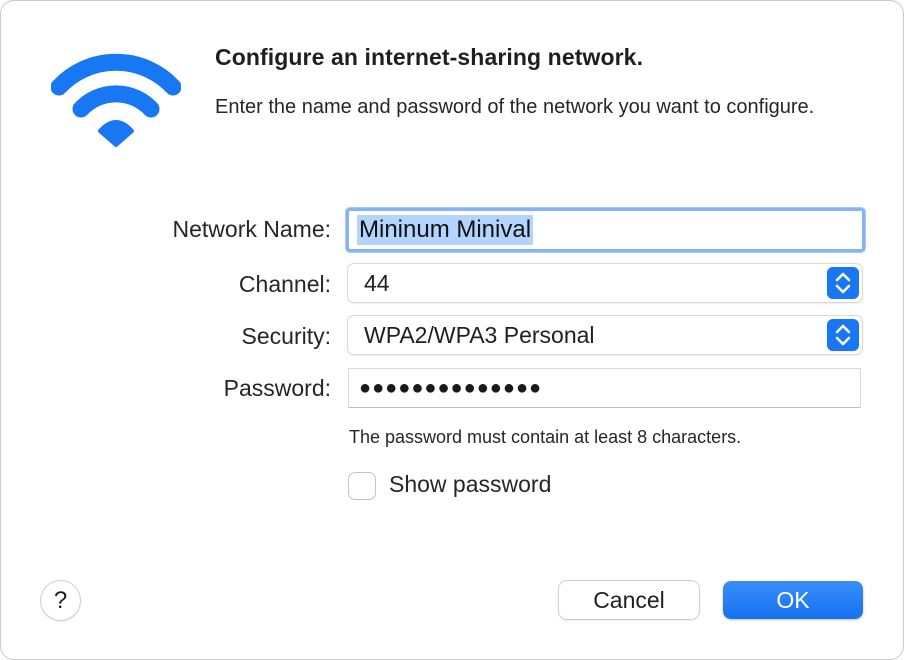 The width and height of the screenshot is (904, 660). What do you see at coordinates (377, 283) in the screenshot?
I see `channel-value: 44` at bounding box center [377, 283].